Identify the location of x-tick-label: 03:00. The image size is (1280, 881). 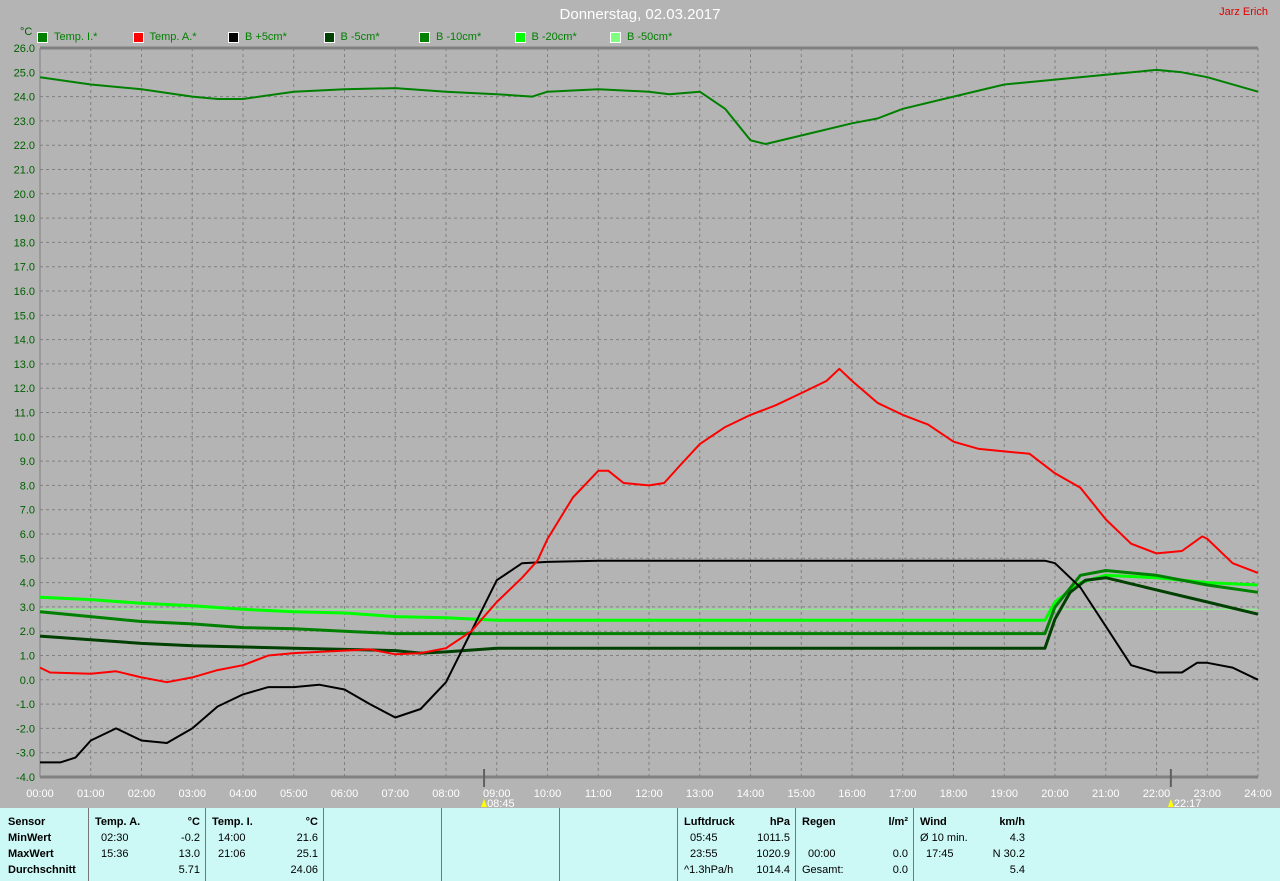
(192, 794).